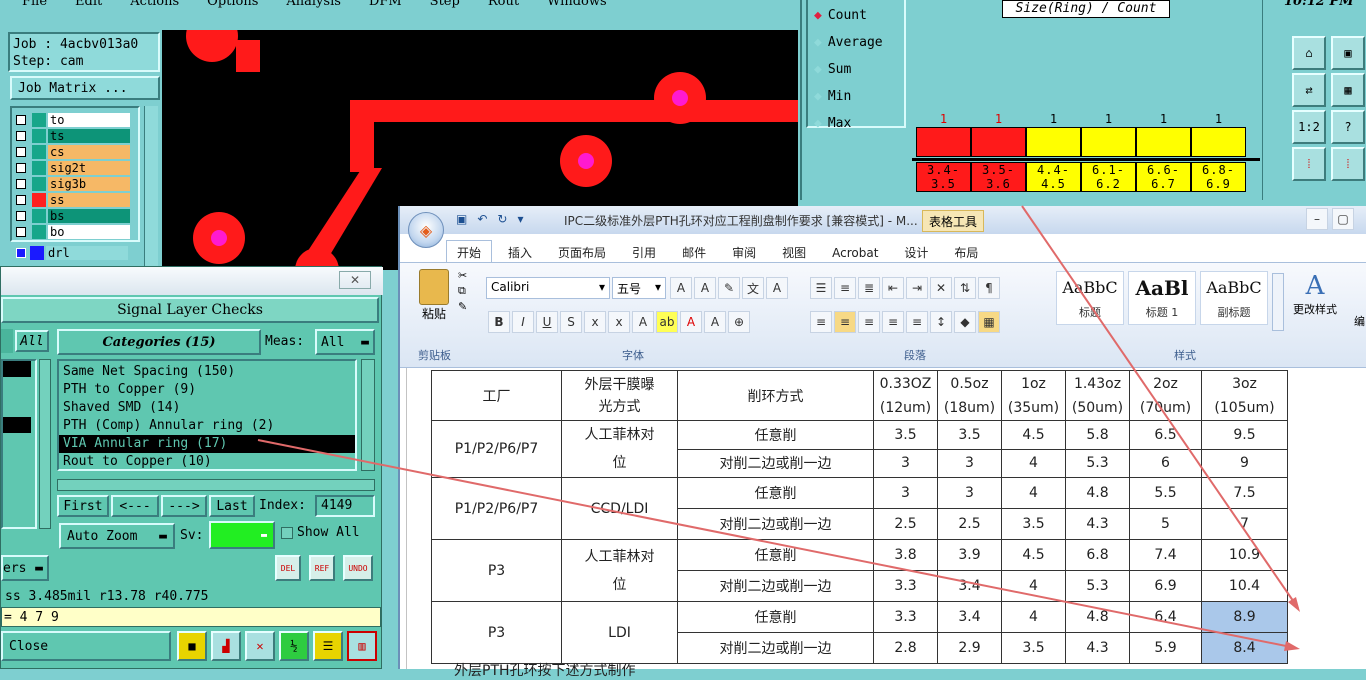 The height and width of the screenshot is (680, 1366). Describe the element at coordinates (287, 533) in the screenshot. I see `show-all-checkbox` at that location.